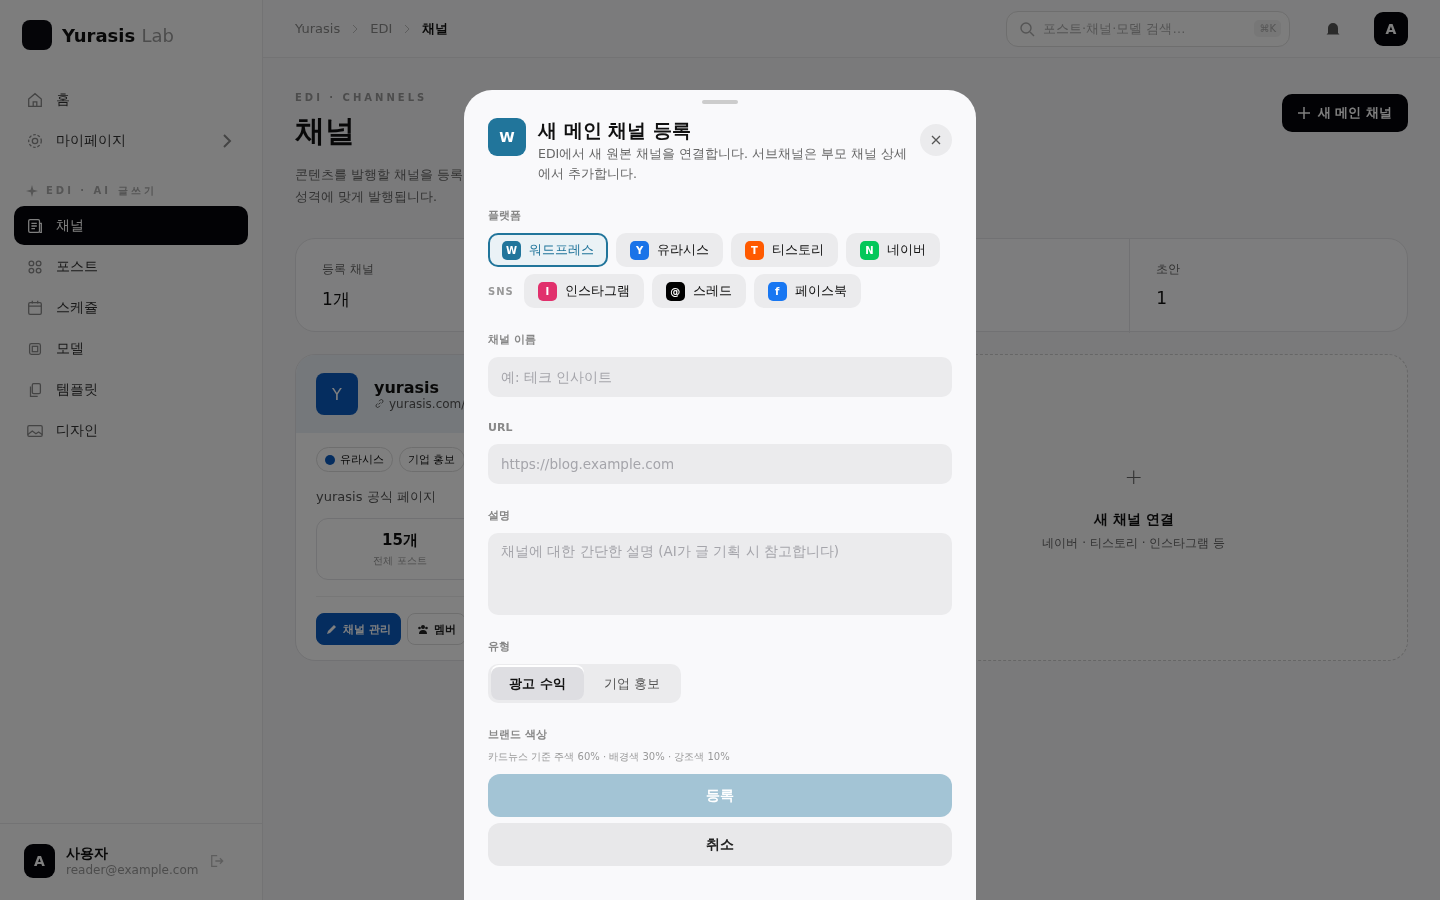 The height and width of the screenshot is (900, 1440). Describe the element at coordinates (720, 102) in the screenshot. I see `drag-handle` at that location.